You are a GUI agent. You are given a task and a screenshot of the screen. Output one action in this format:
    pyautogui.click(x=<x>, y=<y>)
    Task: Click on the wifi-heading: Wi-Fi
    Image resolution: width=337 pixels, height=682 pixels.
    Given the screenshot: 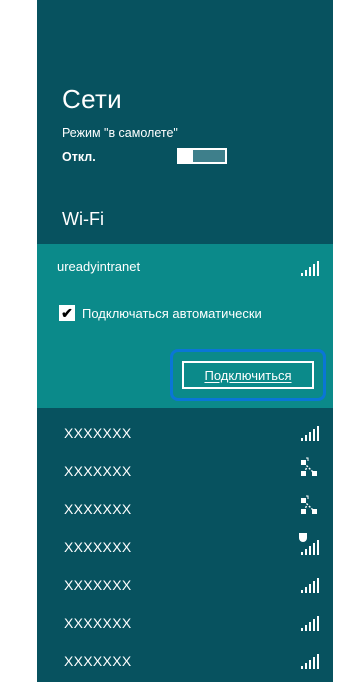 What is the action you would take?
    pyautogui.click(x=83, y=219)
    